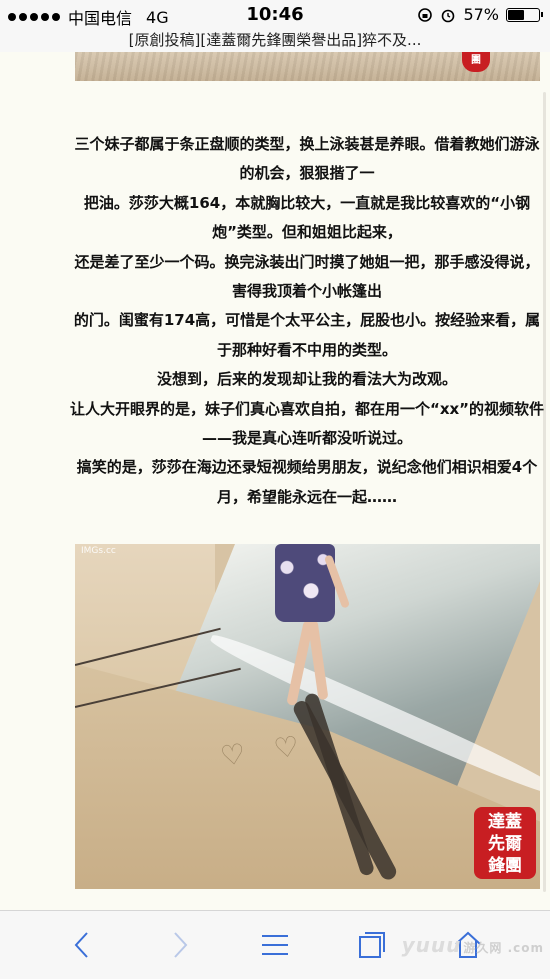  What do you see at coordinates (431, 945) in the screenshot?
I see `watermark-logo: yuuu` at bounding box center [431, 945].